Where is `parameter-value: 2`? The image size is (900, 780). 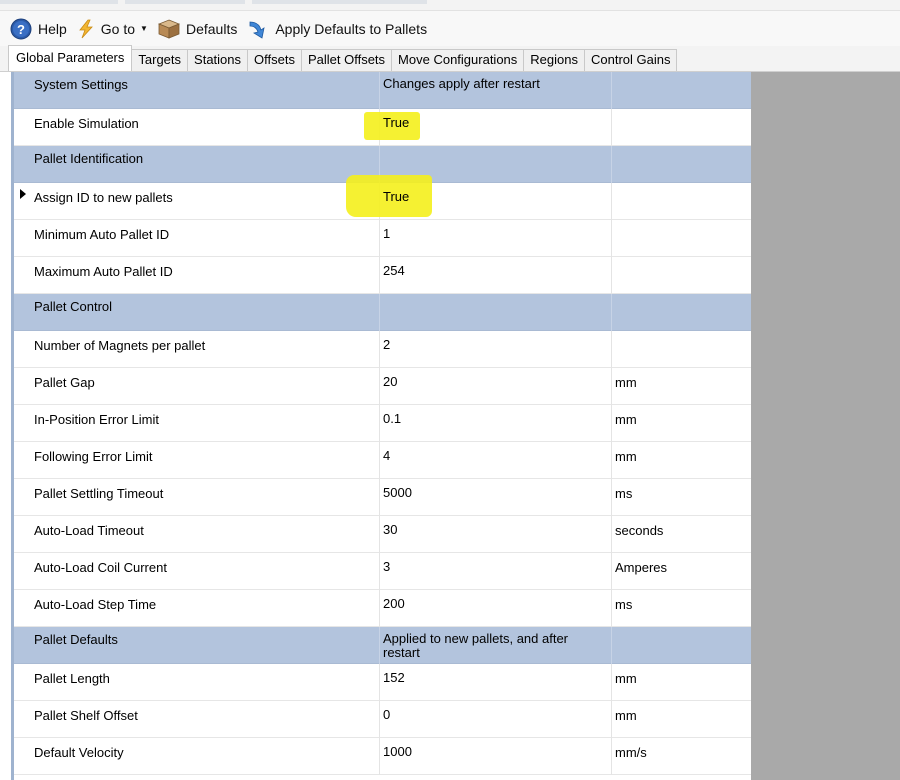
parameter-value: 2 is located at coordinates (495, 349).